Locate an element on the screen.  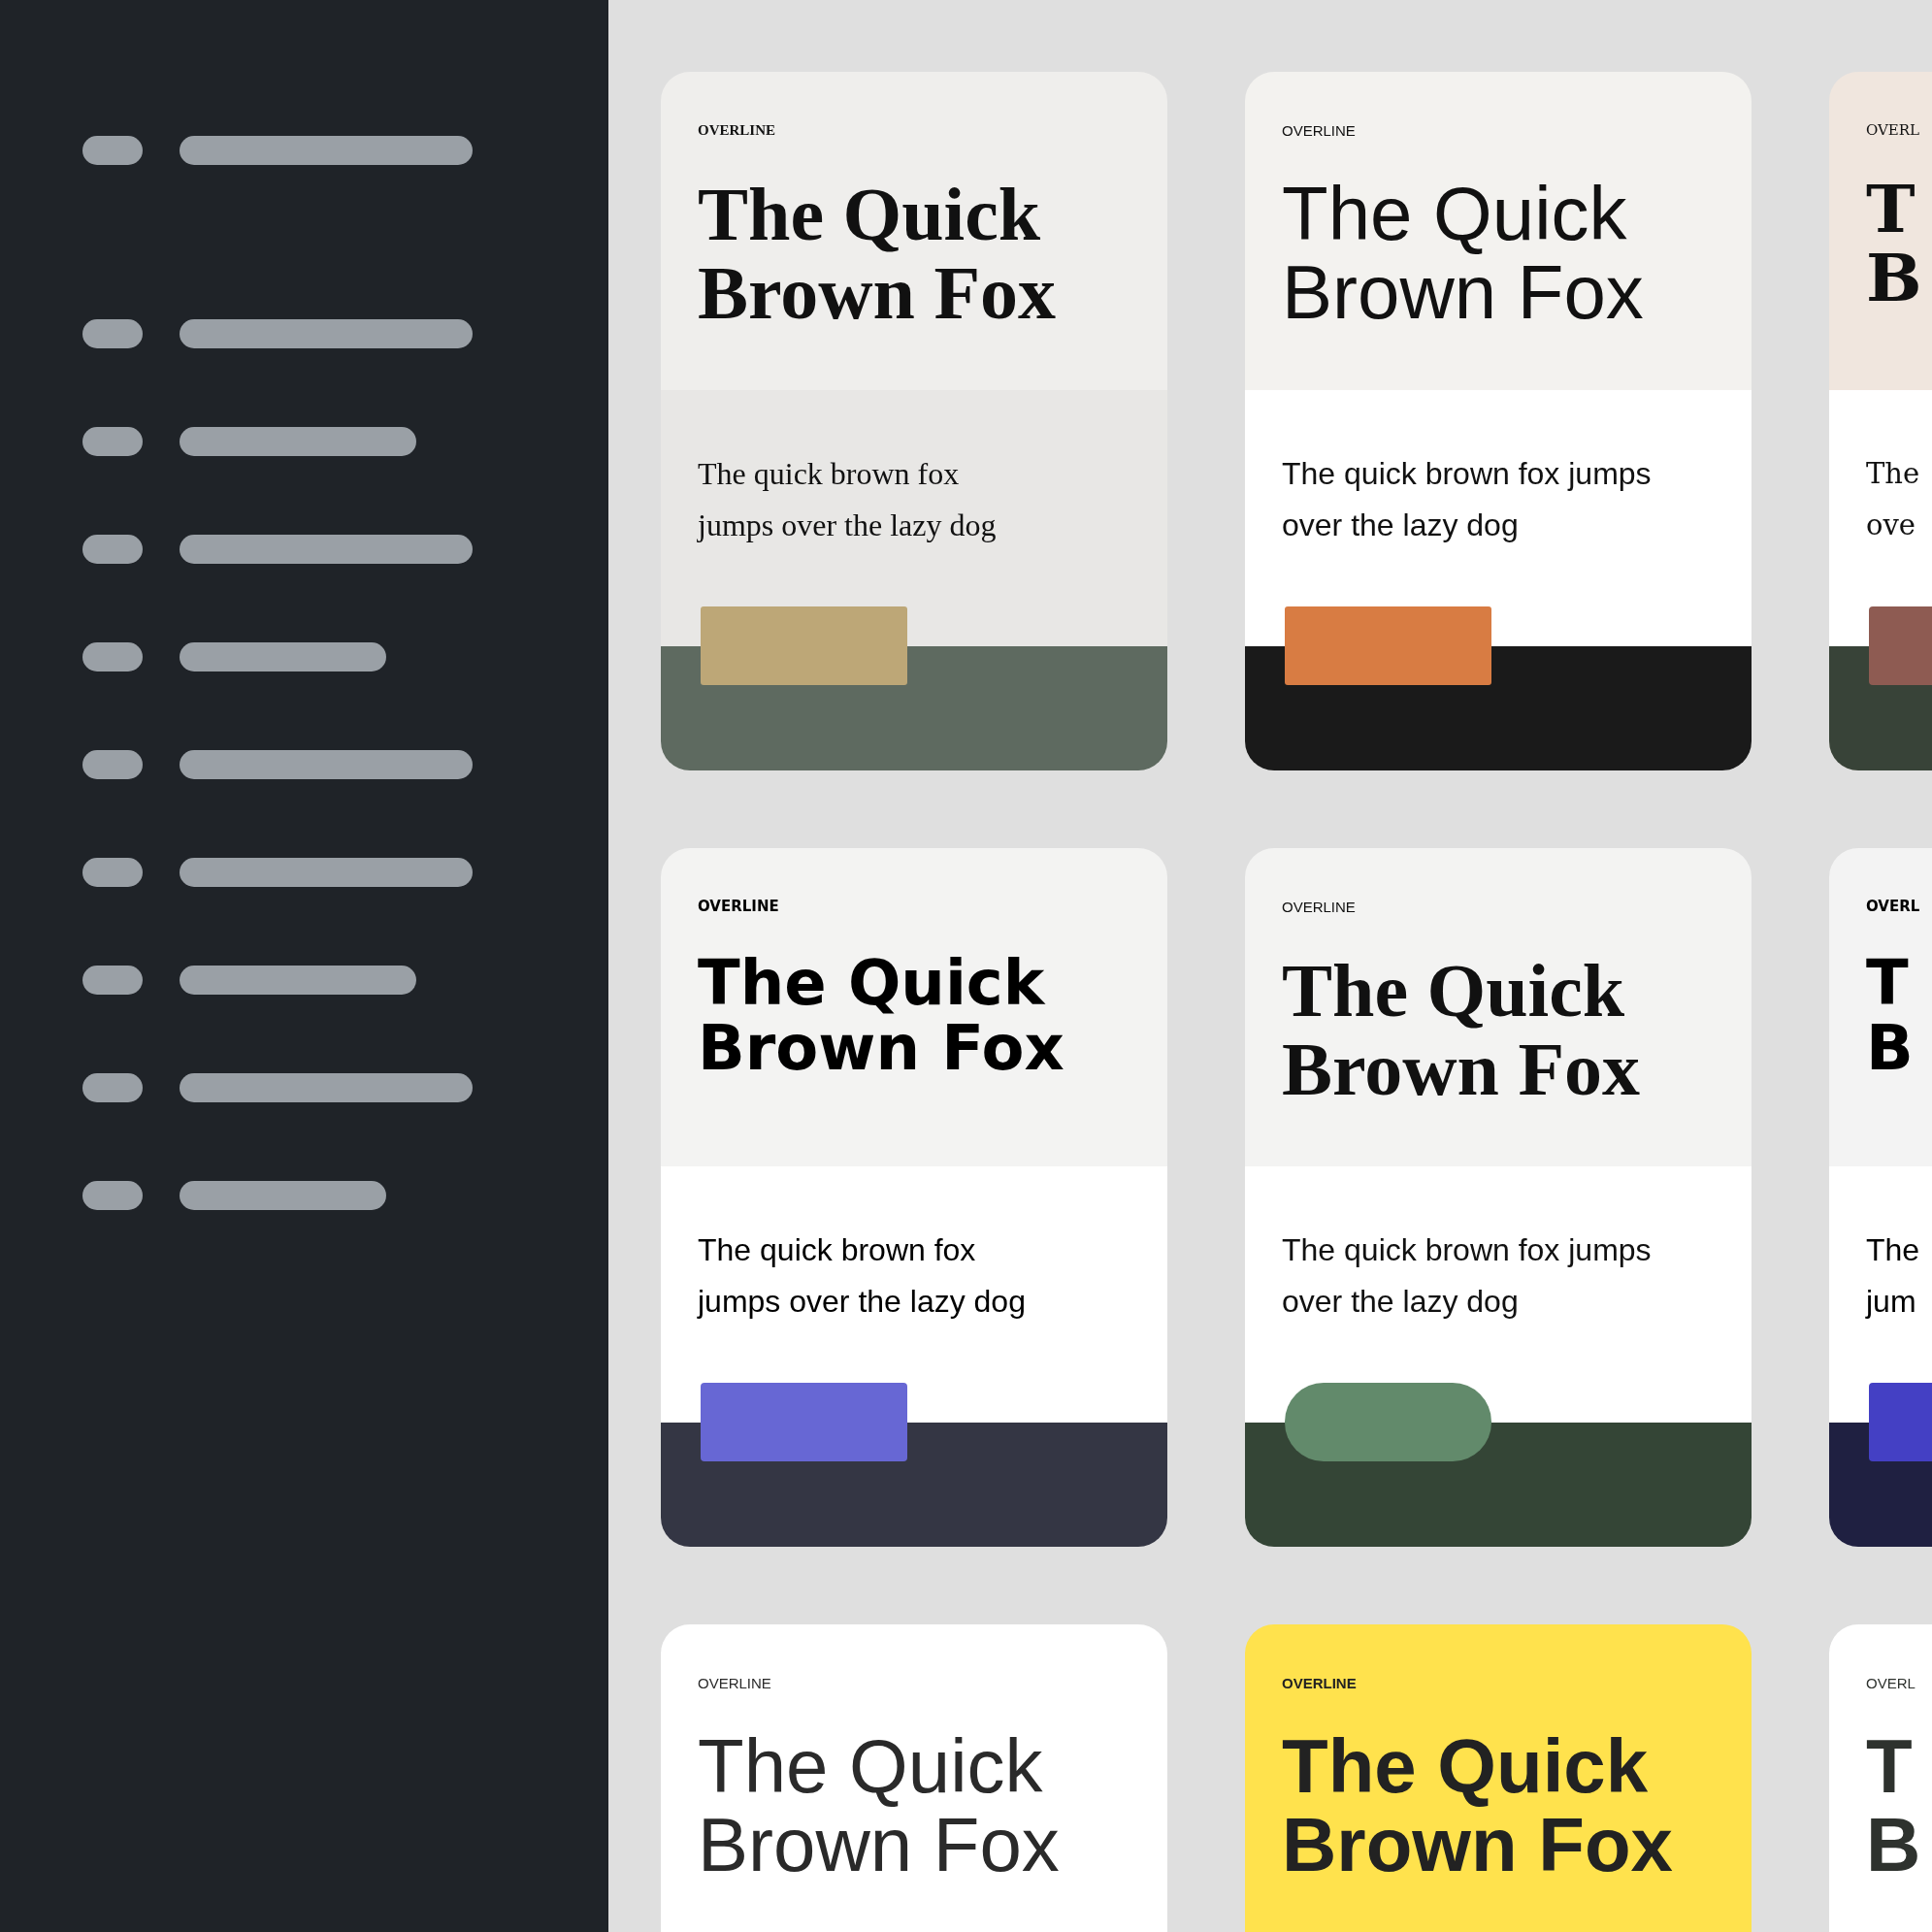
body-text: The jum is located at coordinates (1893, 1276).